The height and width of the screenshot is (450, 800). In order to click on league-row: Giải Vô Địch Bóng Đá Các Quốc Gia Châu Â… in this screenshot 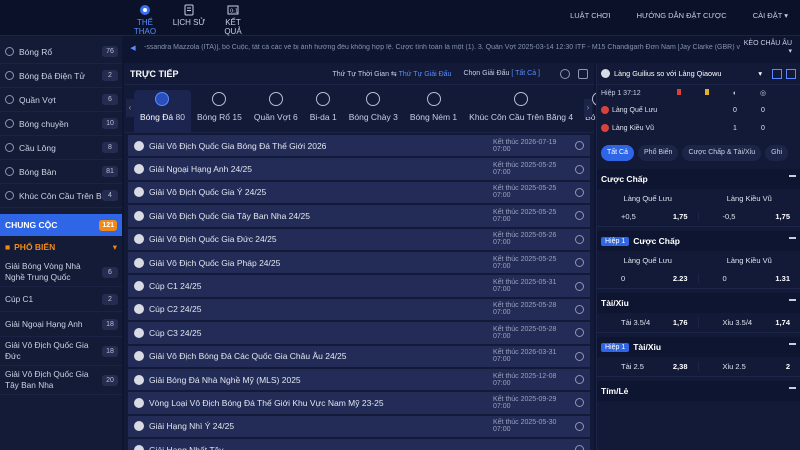, I will do `click(359, 356)`.